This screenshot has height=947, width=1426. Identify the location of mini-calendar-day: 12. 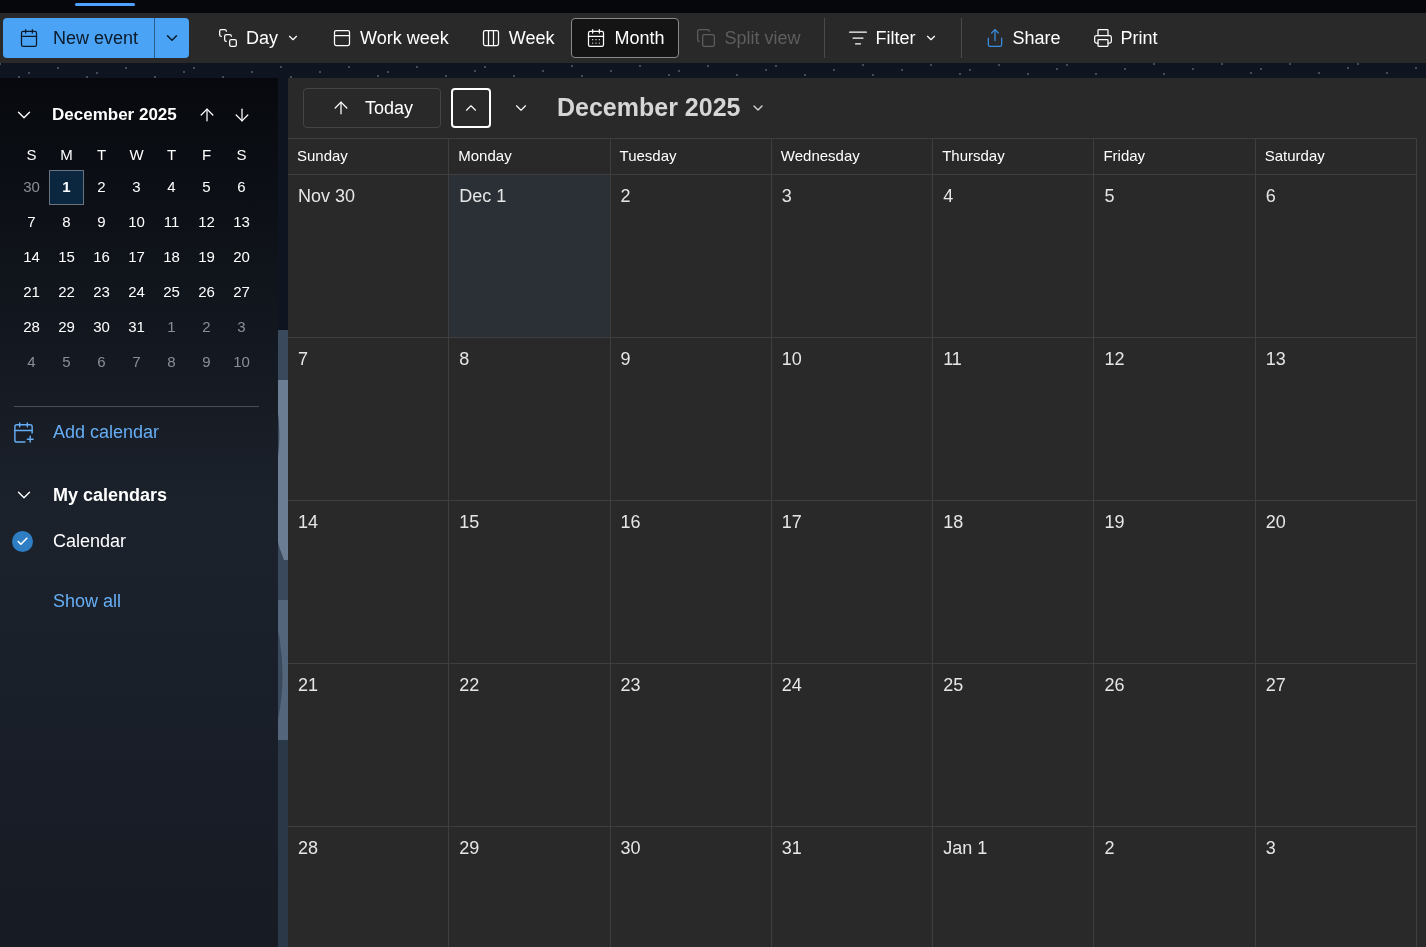
(206, 222).